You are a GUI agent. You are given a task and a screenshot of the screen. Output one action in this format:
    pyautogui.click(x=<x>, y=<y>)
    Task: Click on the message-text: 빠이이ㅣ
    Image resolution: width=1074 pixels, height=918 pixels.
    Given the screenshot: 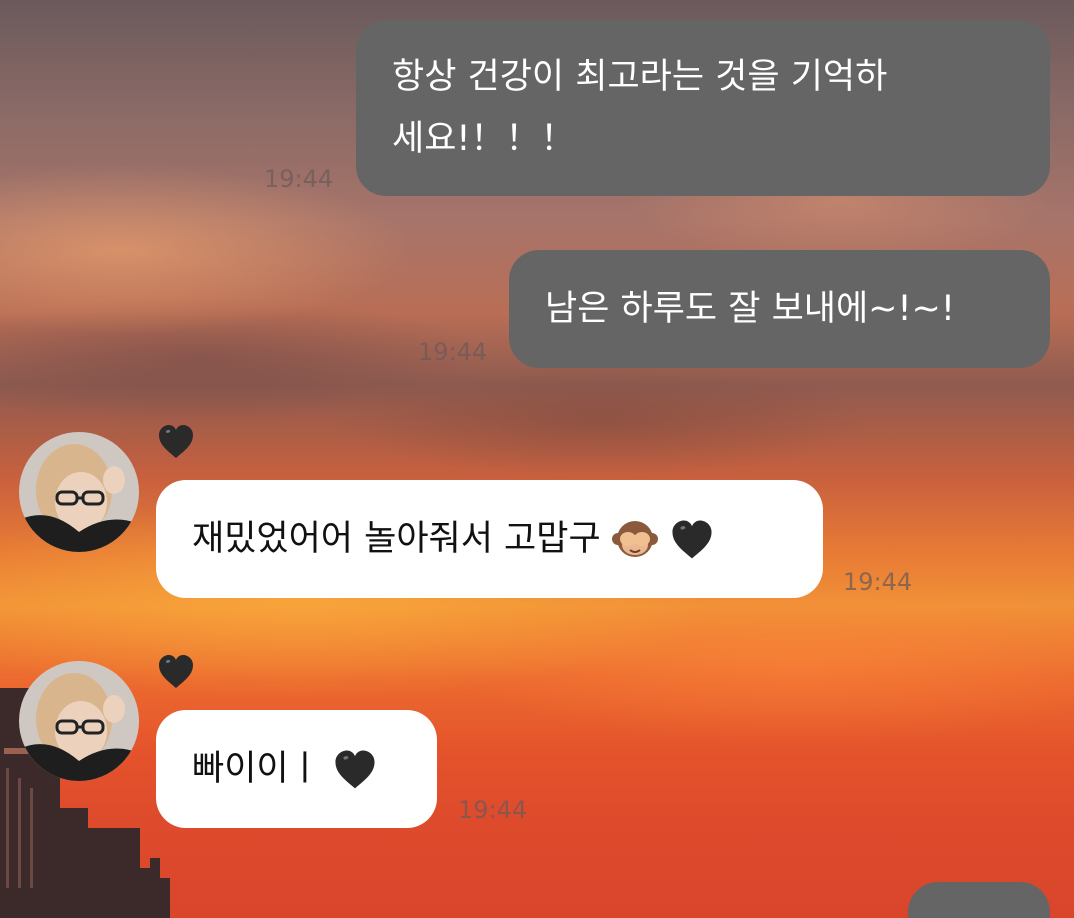 What is the action you would take?
    pyautogui.click(x=256, y=769)
    